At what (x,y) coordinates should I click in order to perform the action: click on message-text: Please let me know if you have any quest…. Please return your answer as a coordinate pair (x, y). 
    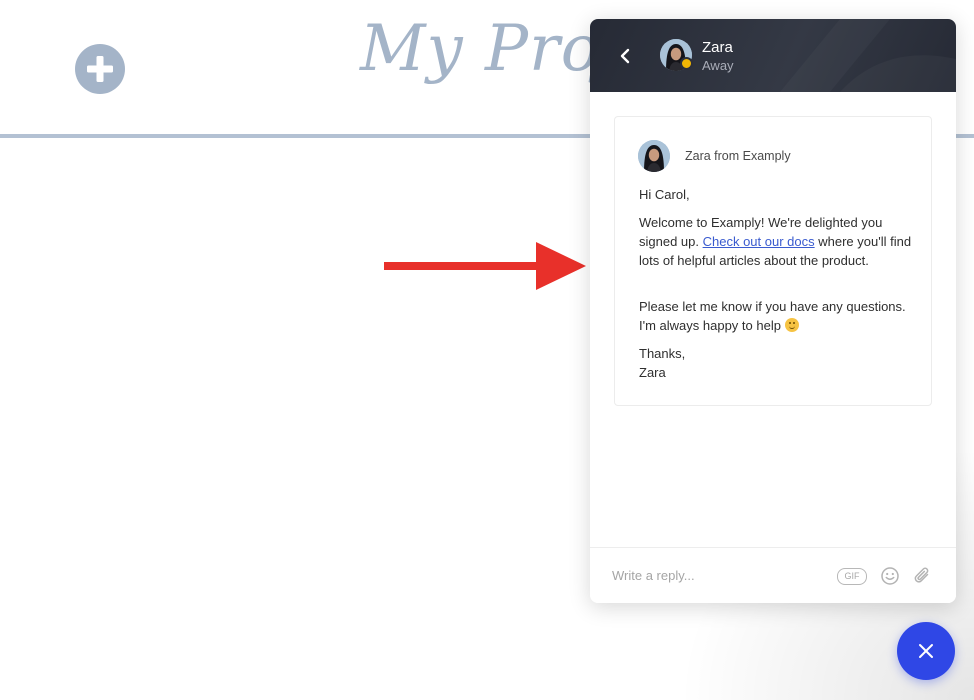
    Looking at the image, I should click on (772, 316).